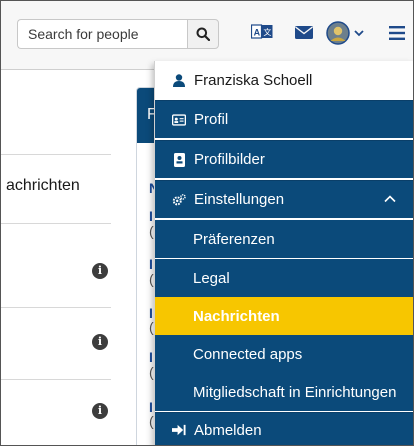  Describe the element at coordinates (267, 32) in the screenshot. I see `svg-text: 文` at that location.